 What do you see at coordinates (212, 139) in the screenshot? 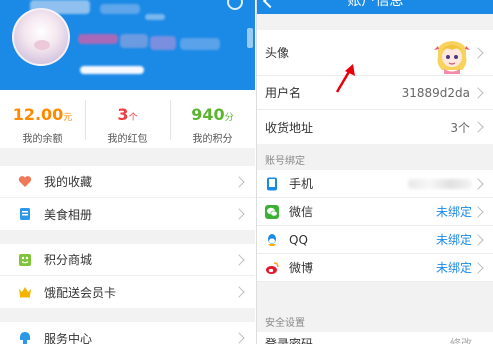
I see `points-label: 我的积分` at bounding box center [212, 139].